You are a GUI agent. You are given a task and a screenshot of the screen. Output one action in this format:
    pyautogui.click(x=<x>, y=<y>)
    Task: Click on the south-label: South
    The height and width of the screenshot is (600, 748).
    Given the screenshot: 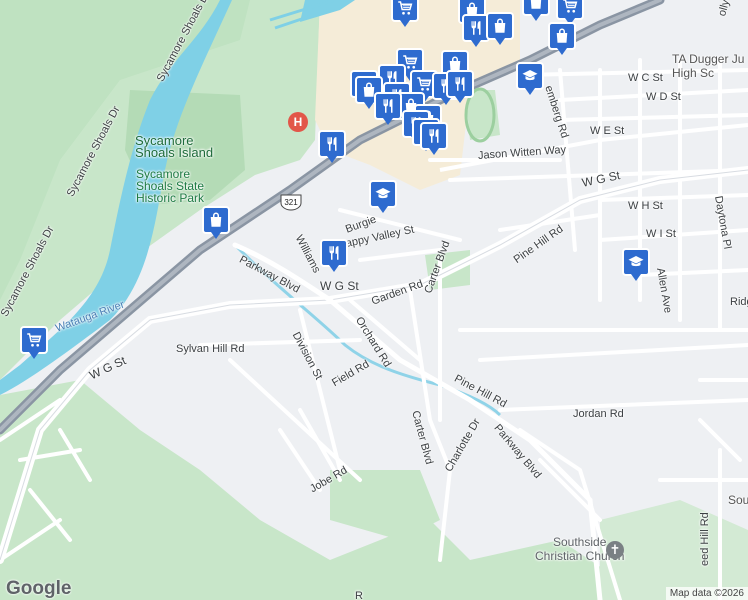 What is the action you would take?
    pyautogui.click(x=738, y=500)
    